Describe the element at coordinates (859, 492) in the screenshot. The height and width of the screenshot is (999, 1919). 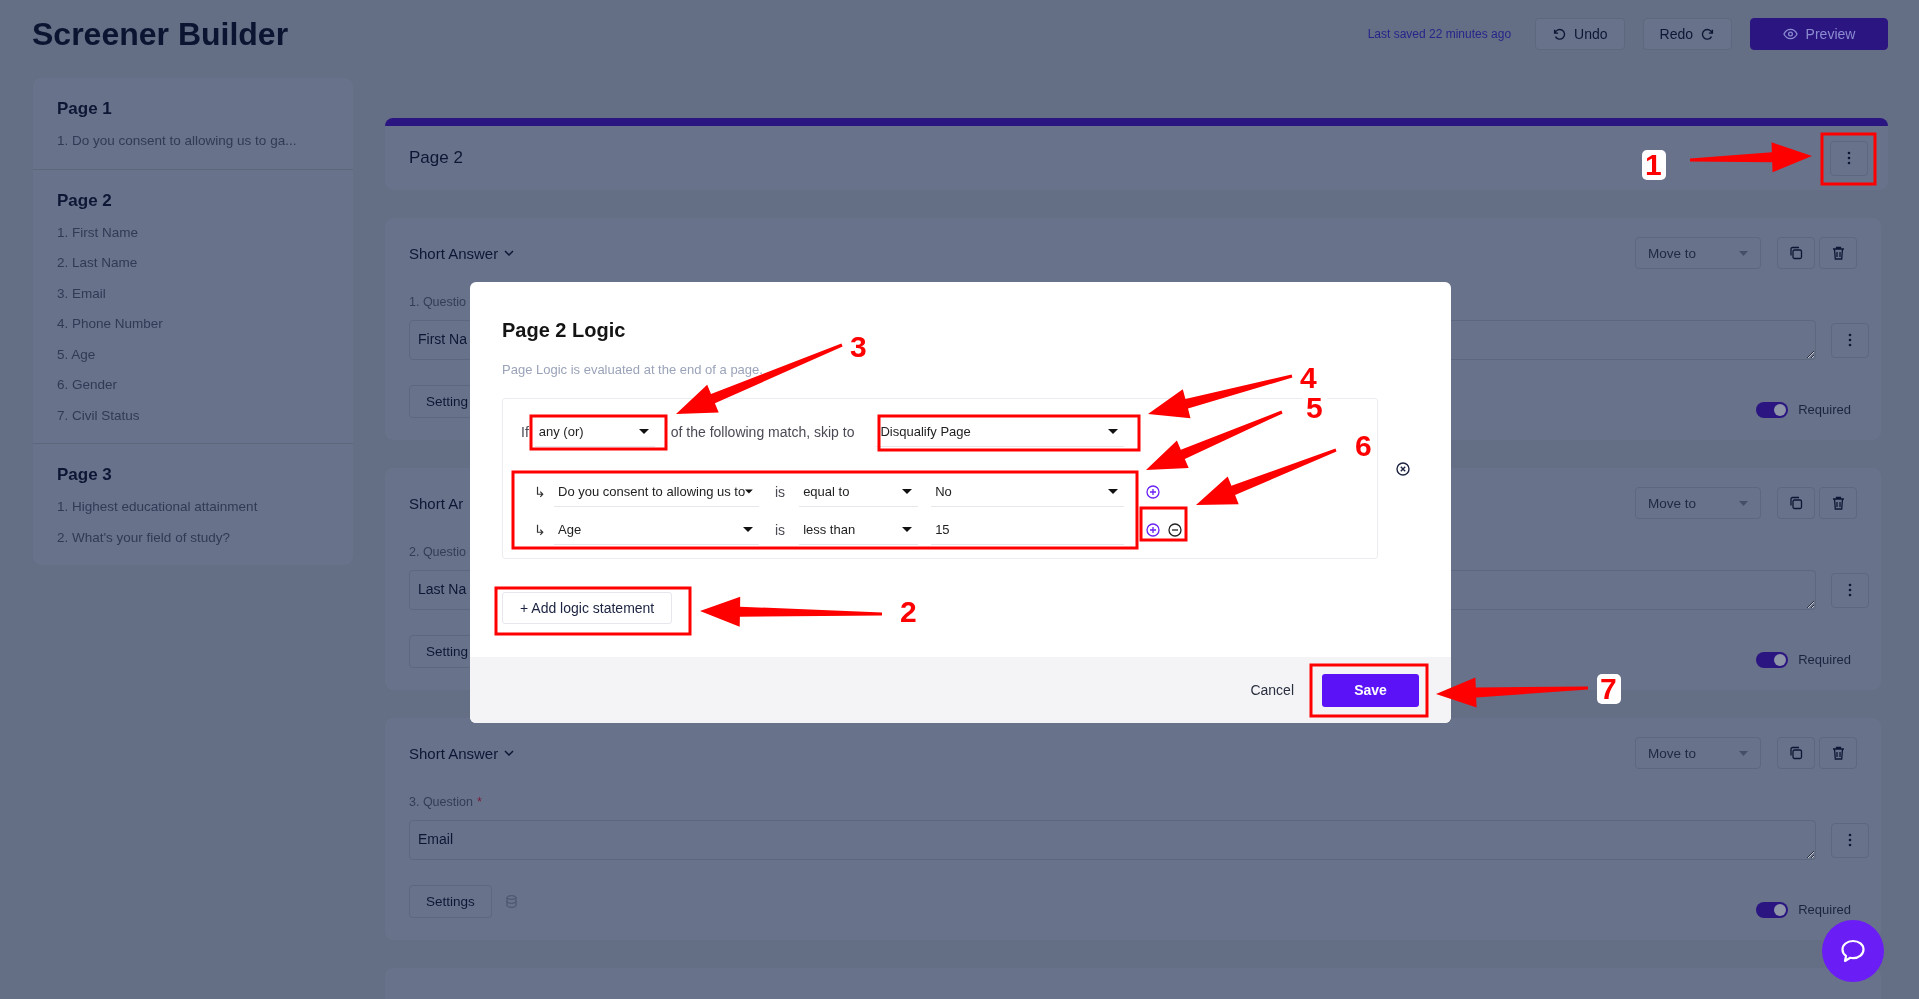
I see `operator-dropdown: equal to` at that location.